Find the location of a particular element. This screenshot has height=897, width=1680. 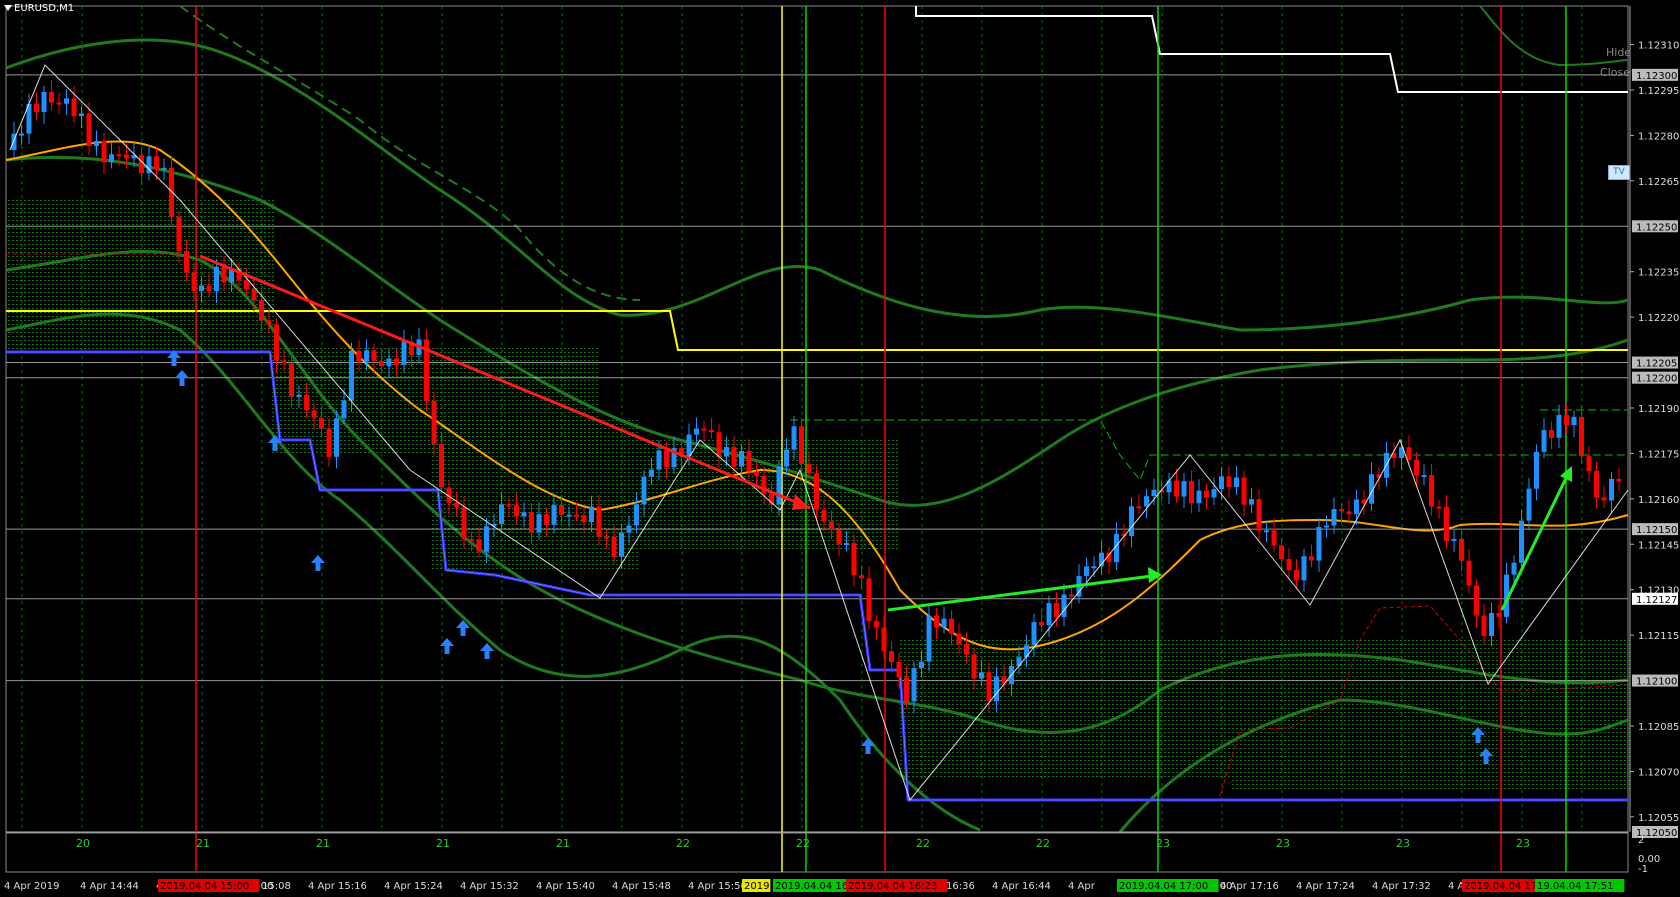

sub-panel-number: 20 is located at coordinates (83, 843).